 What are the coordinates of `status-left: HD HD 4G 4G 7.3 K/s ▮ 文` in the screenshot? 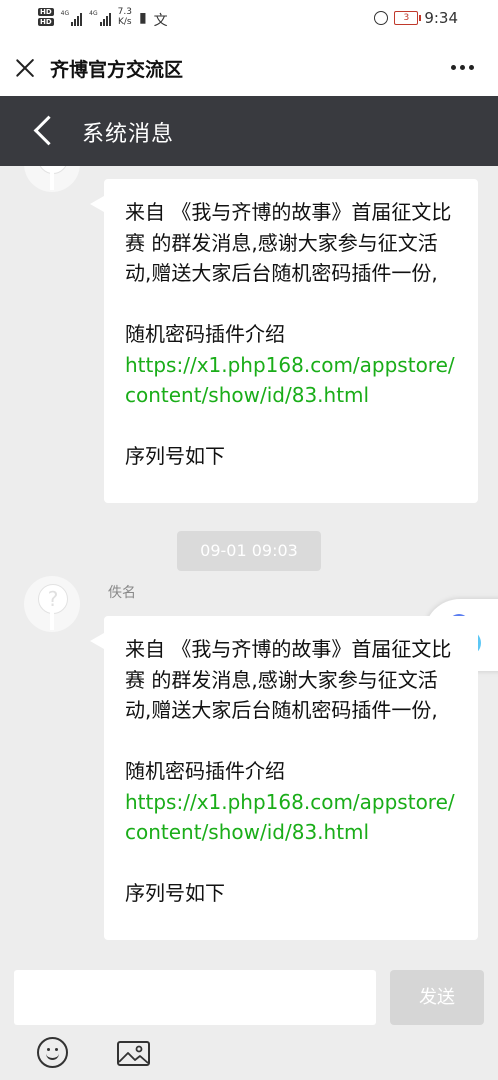 It's located at (103, 18).